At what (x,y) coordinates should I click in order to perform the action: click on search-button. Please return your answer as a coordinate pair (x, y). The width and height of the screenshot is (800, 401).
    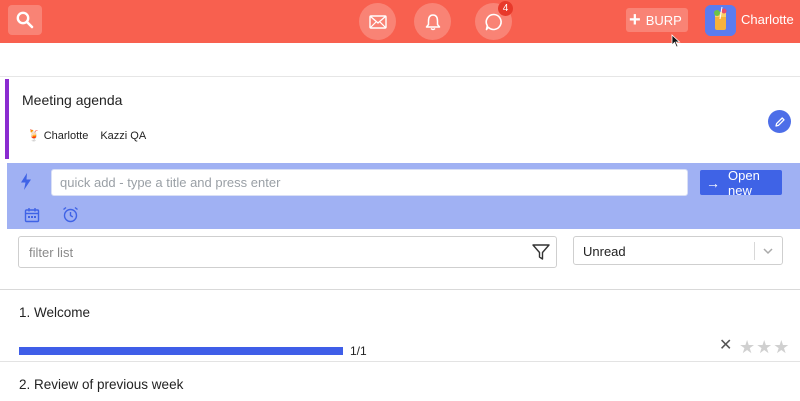
    Looking at the image, I should click on (25, 20).